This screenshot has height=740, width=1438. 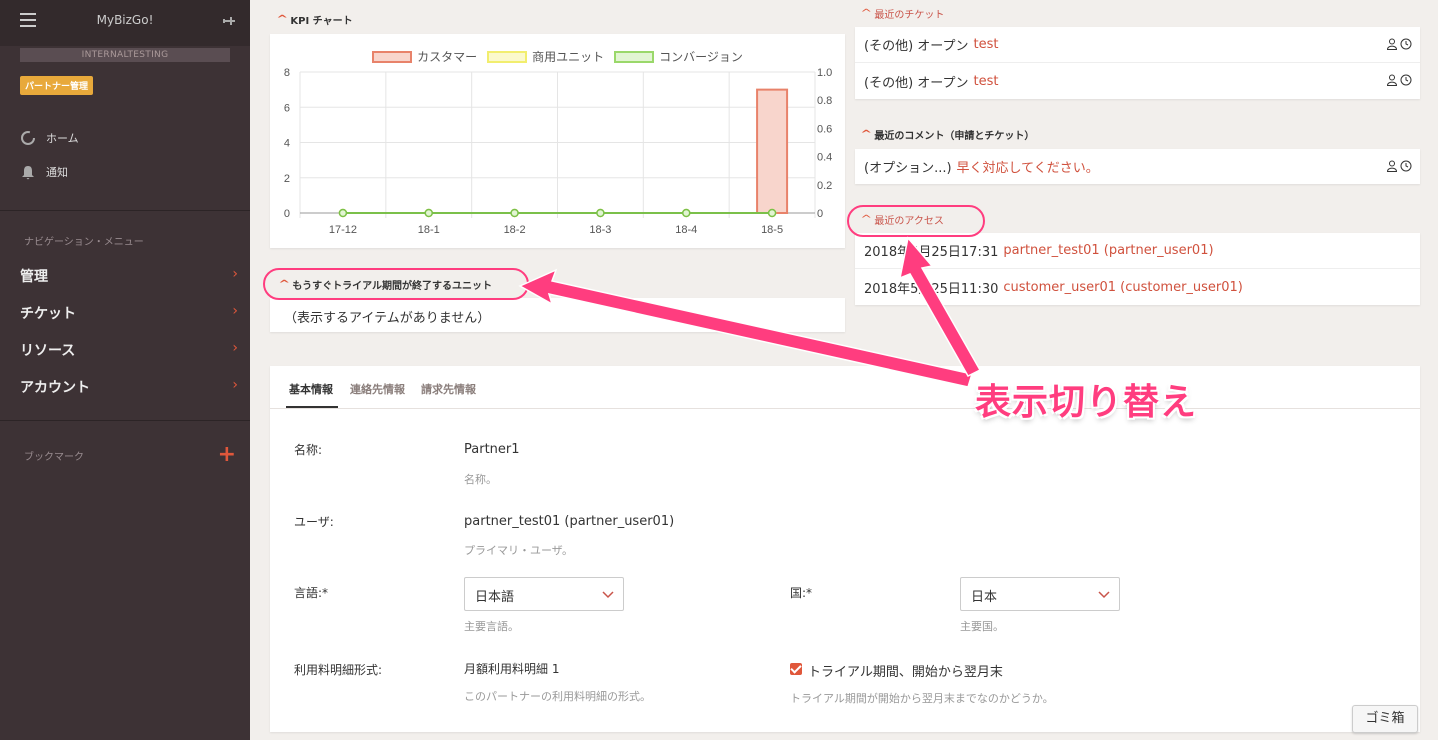 I want to click on comments-title-label: 最近のコメント（申請とチケット）, so click(x=954, y=136).